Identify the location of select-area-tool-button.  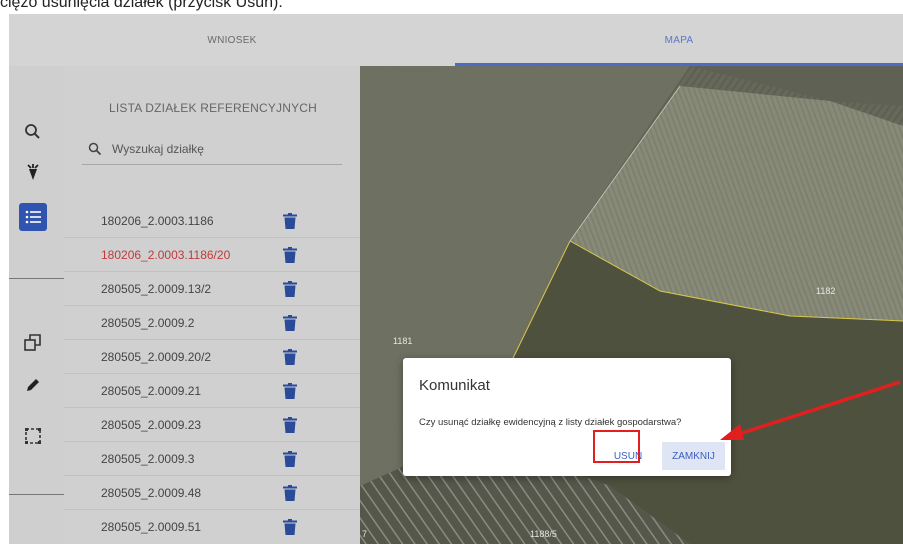
(33, 436).